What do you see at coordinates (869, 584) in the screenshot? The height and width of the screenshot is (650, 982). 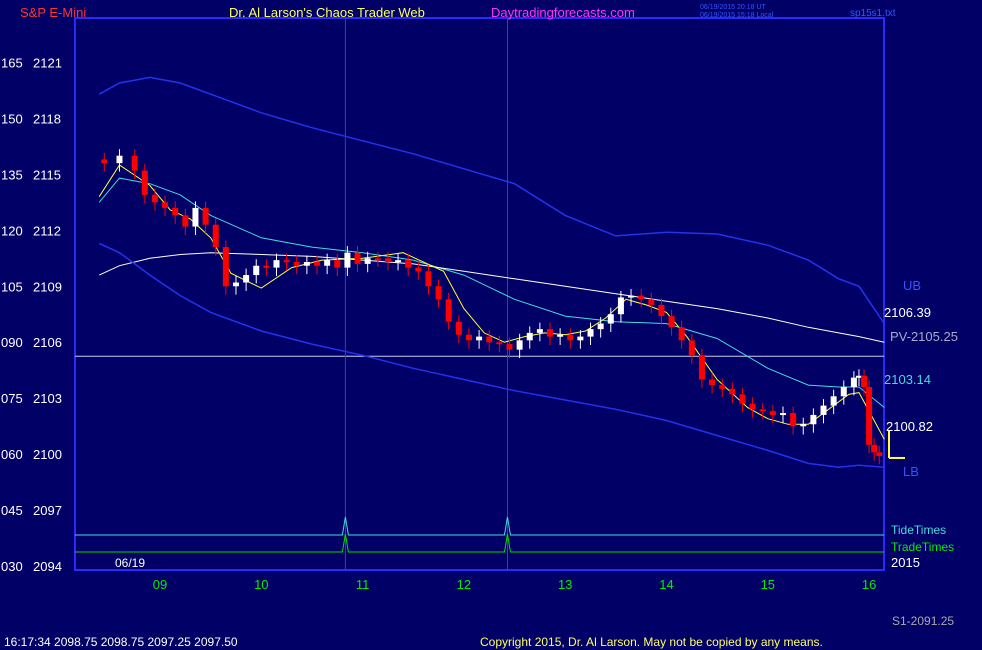 I see `x-tick-16: 16` at bounding box center [869, 584].